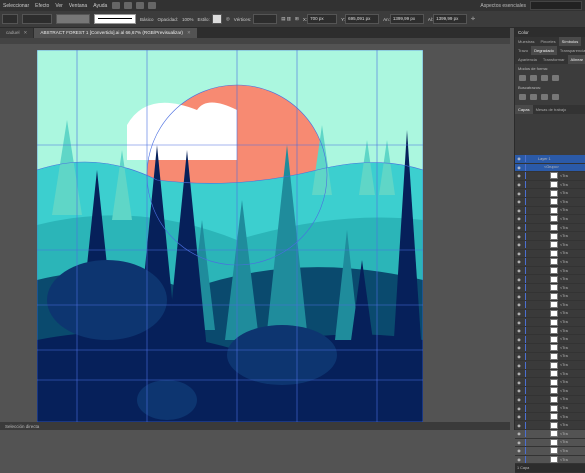 The height and width of the screenshot is (473, 585). What do you see at coordinates (524, 109) in the screenshot?
I see `tab-layers: Capas` at bounding box center [524, 109].